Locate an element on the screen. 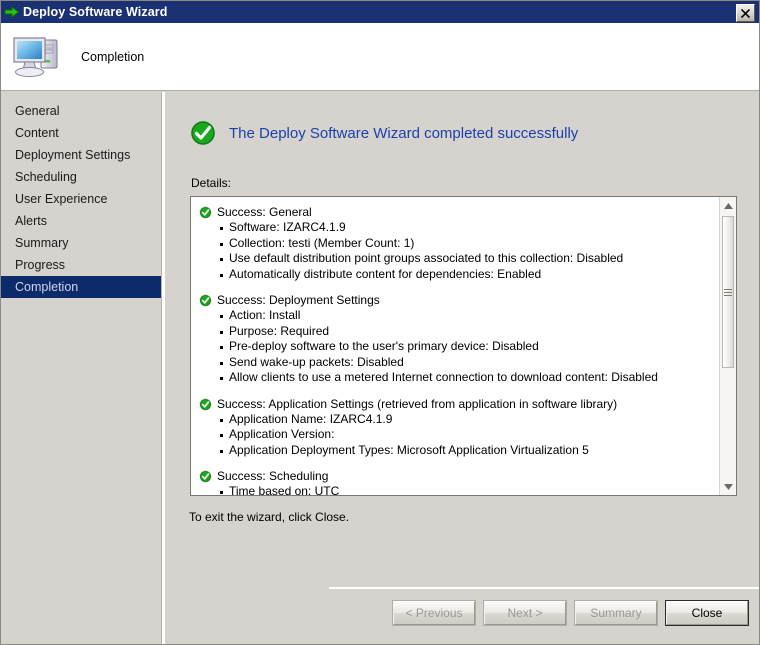  green-arrow-icon is located at coordinates (12, 12).